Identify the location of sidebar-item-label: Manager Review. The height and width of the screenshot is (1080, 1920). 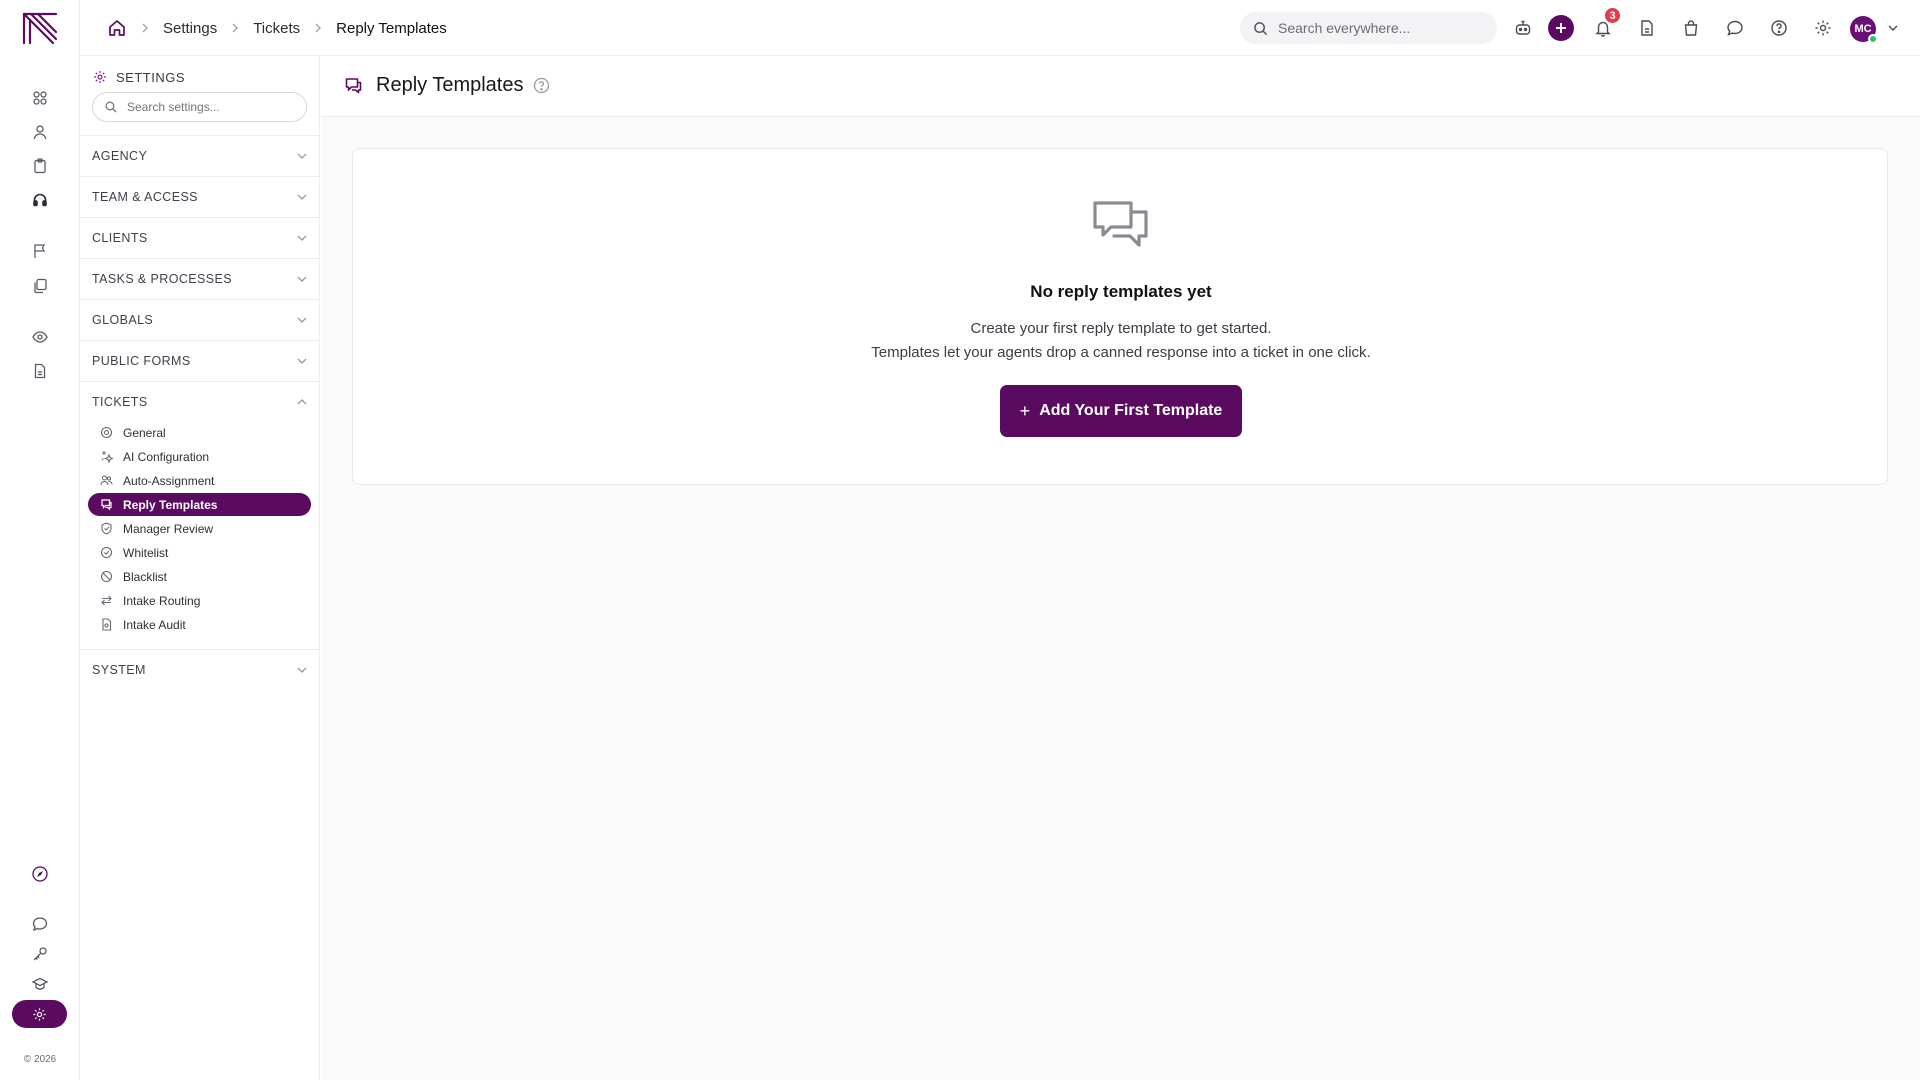
(168, 528).